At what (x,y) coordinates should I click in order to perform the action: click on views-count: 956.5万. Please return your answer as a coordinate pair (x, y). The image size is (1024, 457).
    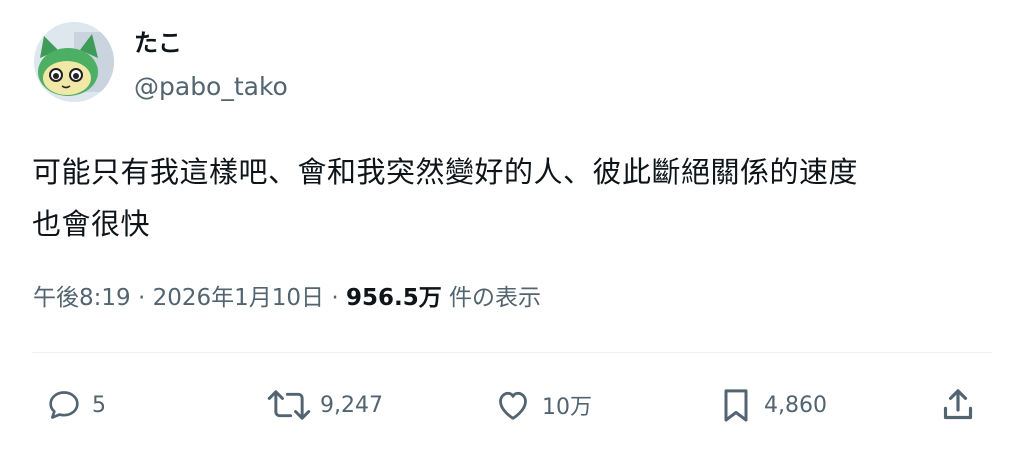
    Looking at the image, I should click on (393, 298).